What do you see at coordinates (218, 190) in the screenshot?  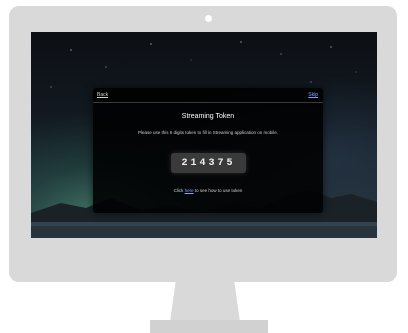 I see `help-suffix: to see how to use token` at bounding box center [218, 190].